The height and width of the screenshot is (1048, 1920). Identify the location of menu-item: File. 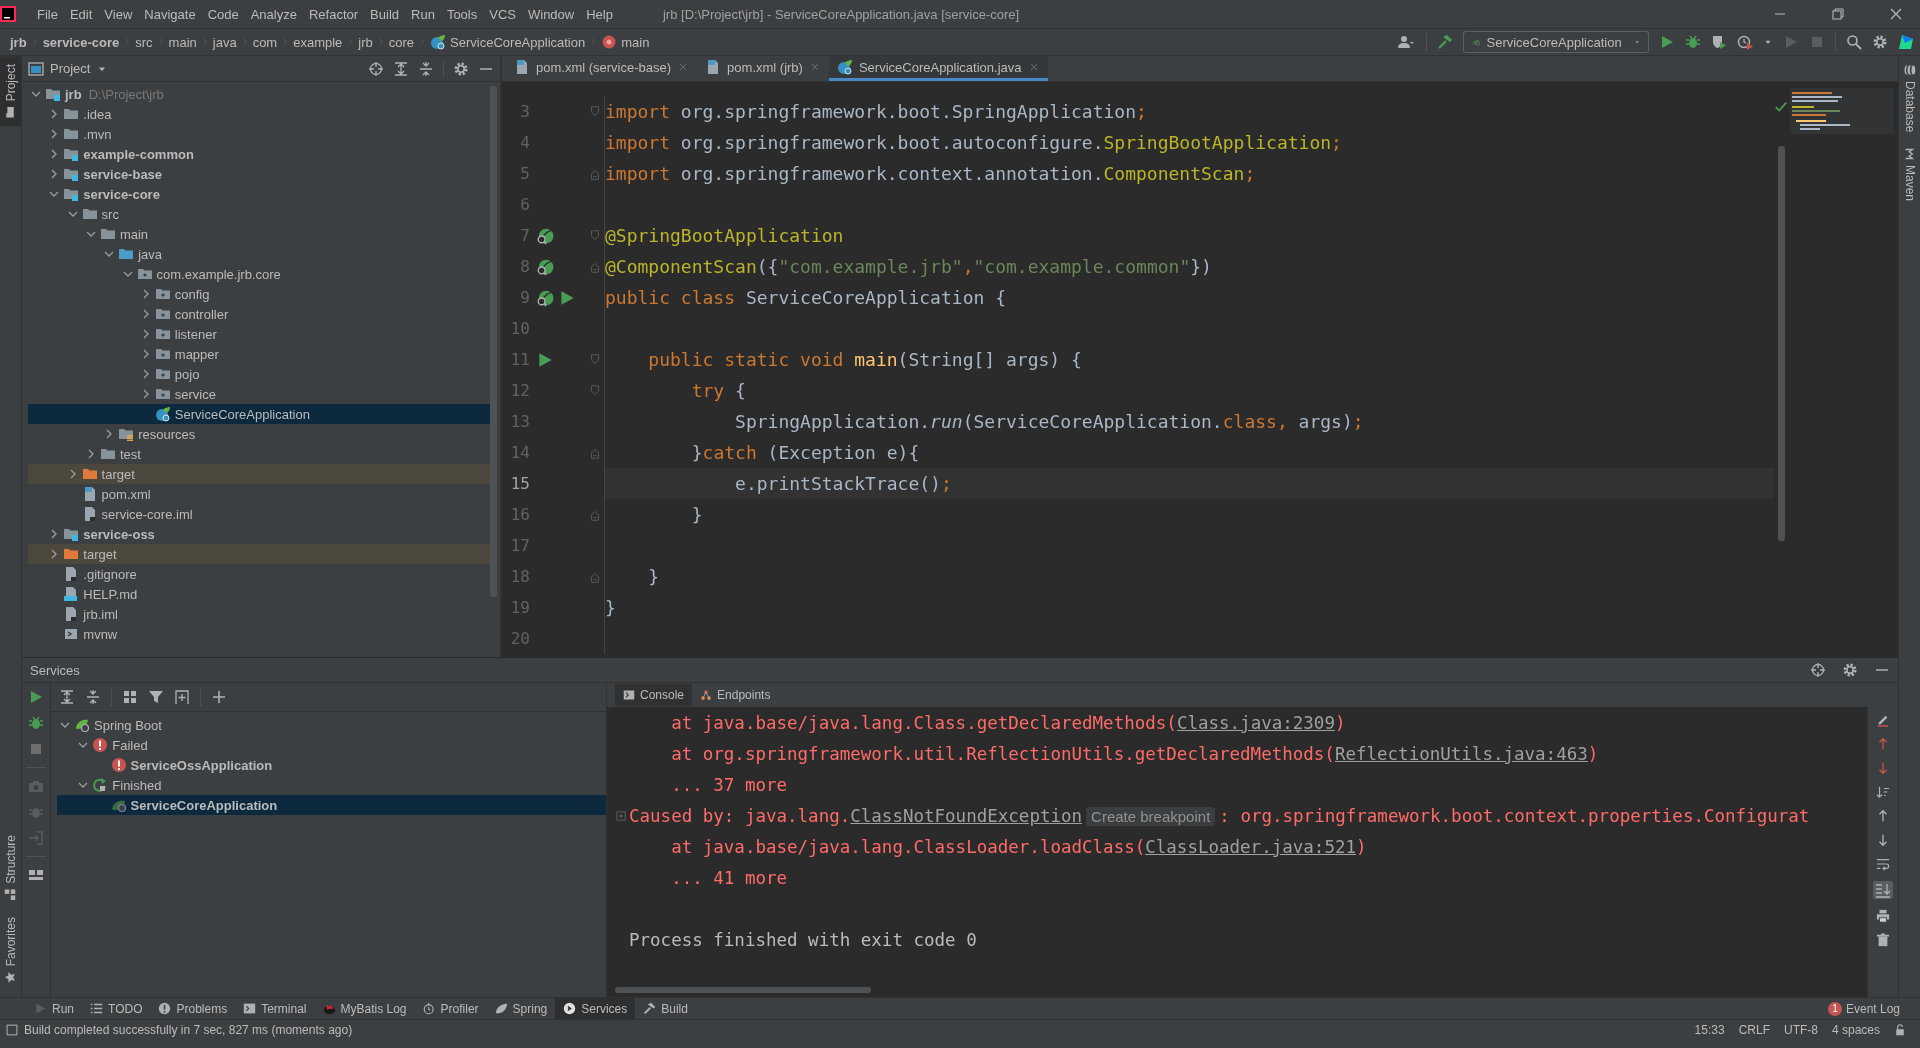
(47, 14).